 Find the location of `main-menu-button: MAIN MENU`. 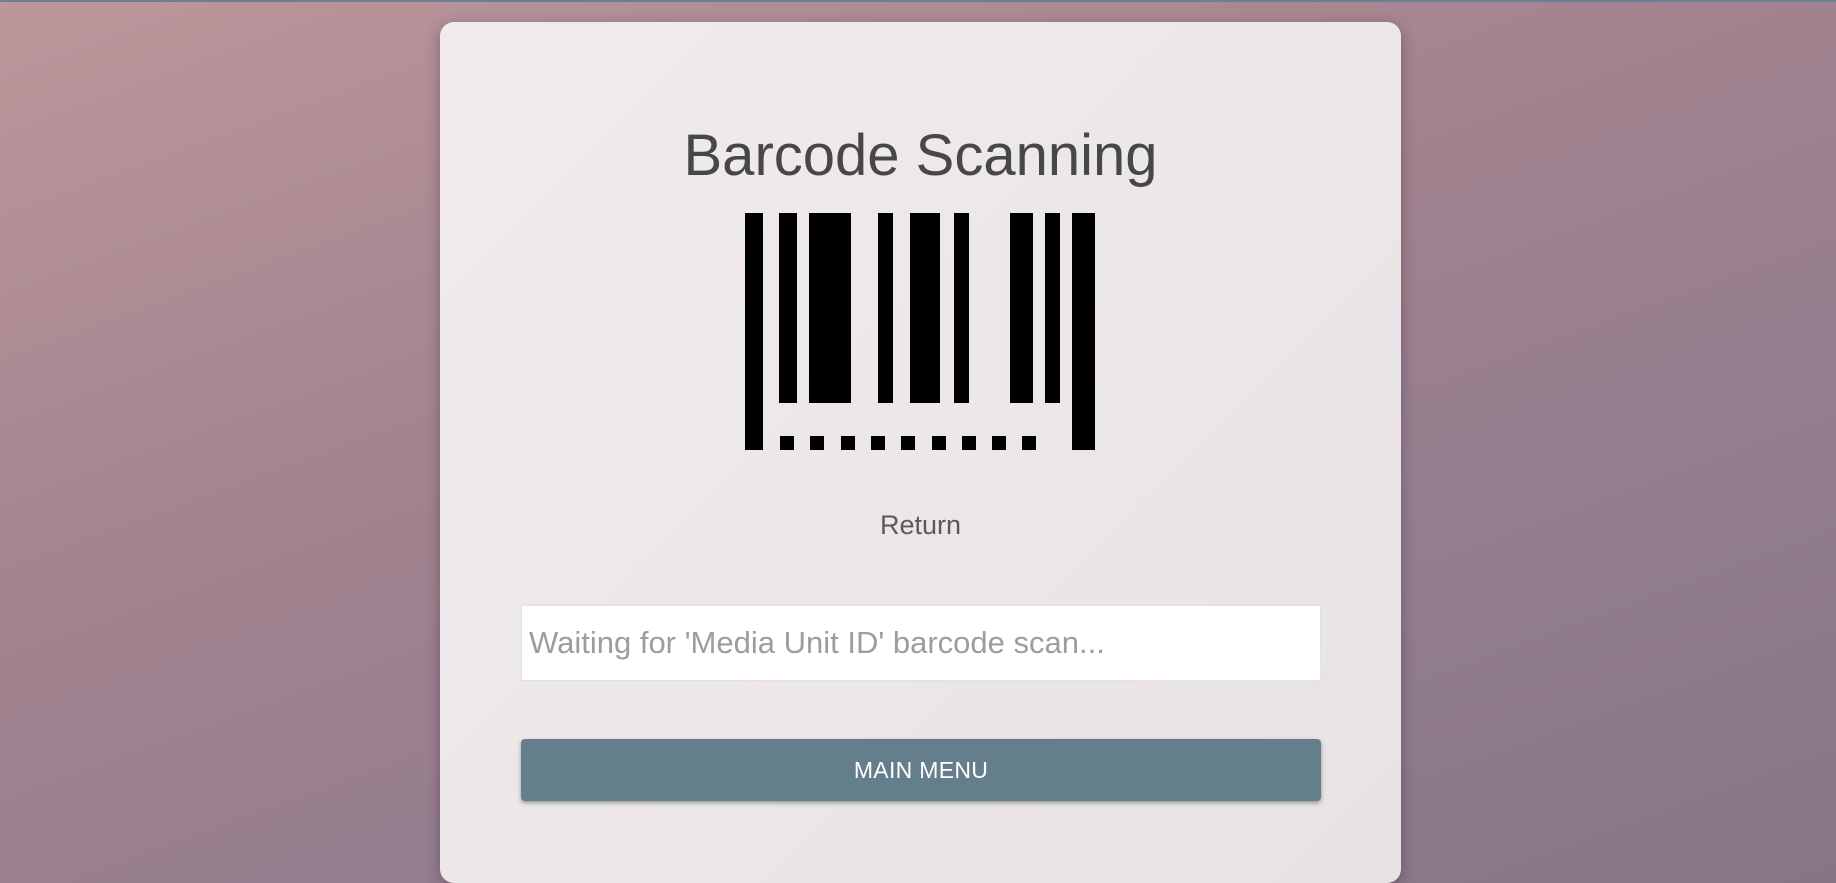

main-menu-button: MAIN MENU is located at coordinates (921, 770).